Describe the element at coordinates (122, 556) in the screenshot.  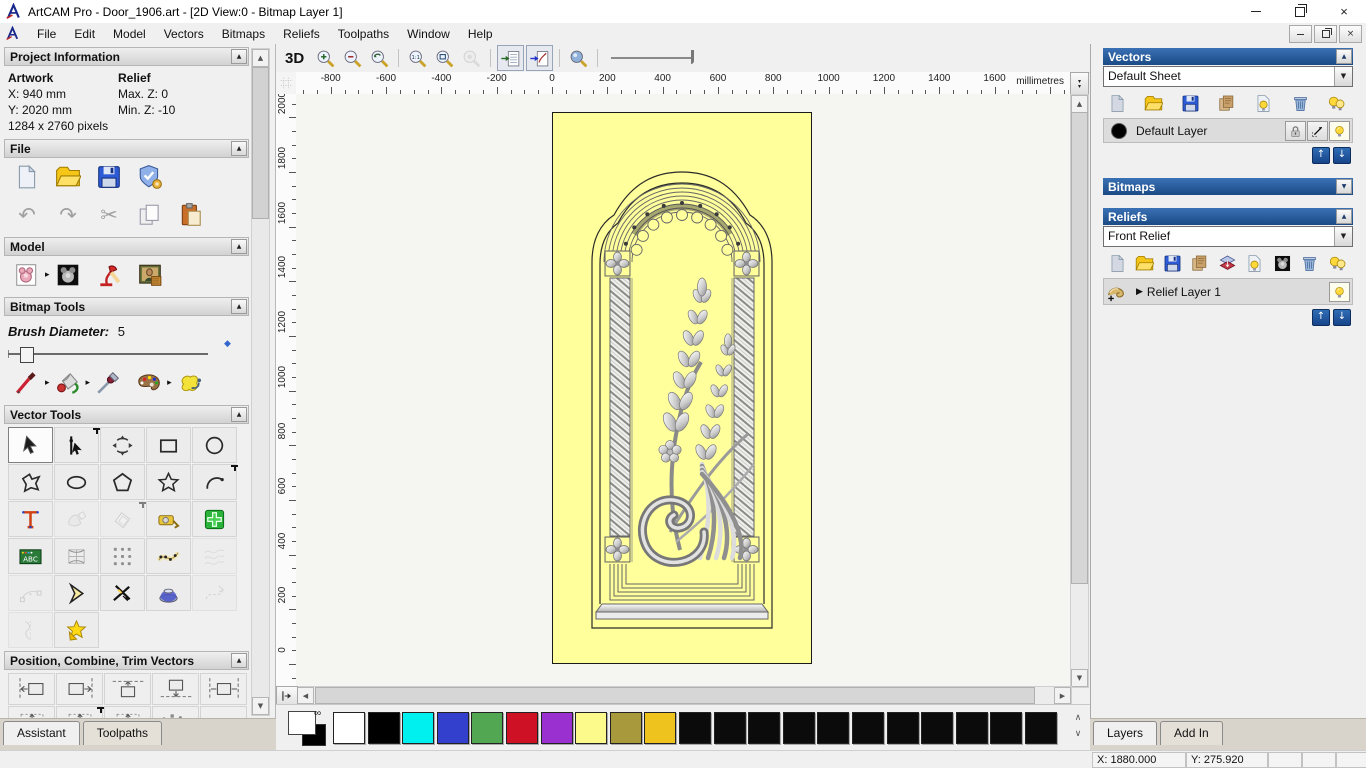
I see `block-paste-button` at that location.